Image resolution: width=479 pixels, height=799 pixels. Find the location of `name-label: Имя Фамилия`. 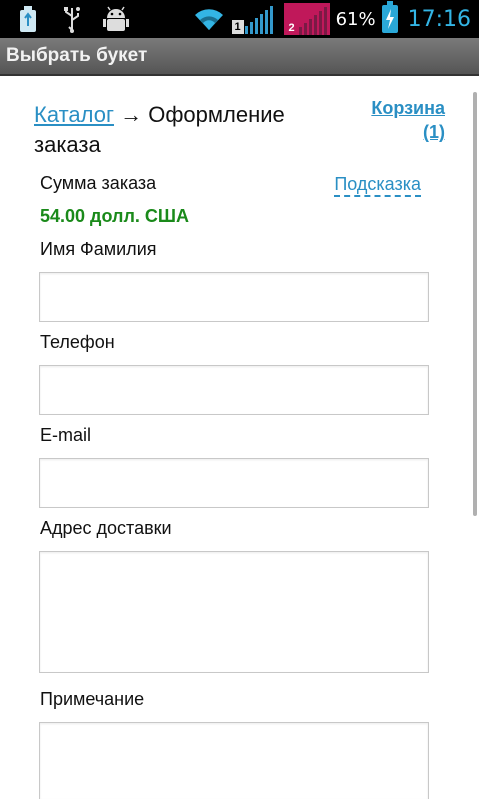

name-label: Имя Фамилия is located at coordinates (98, 249).